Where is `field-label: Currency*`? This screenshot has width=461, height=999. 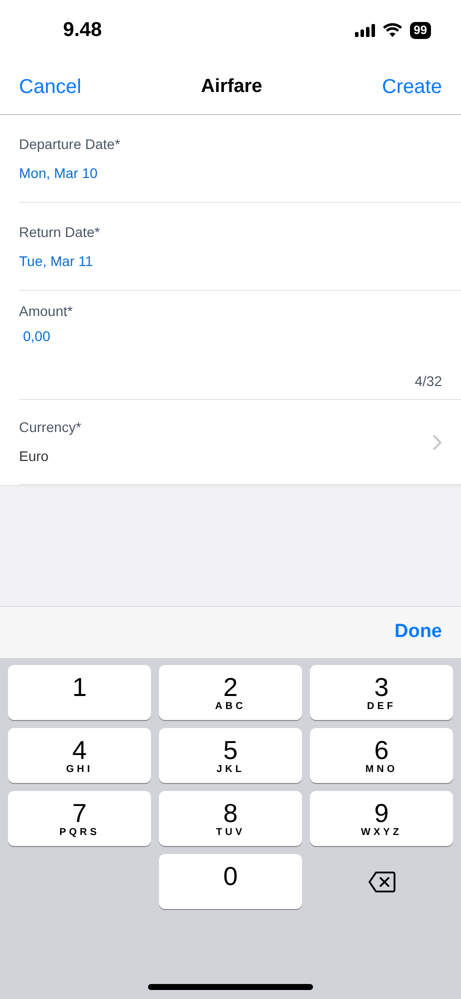 field-label: Currency* is located at coordinates (50, 427).